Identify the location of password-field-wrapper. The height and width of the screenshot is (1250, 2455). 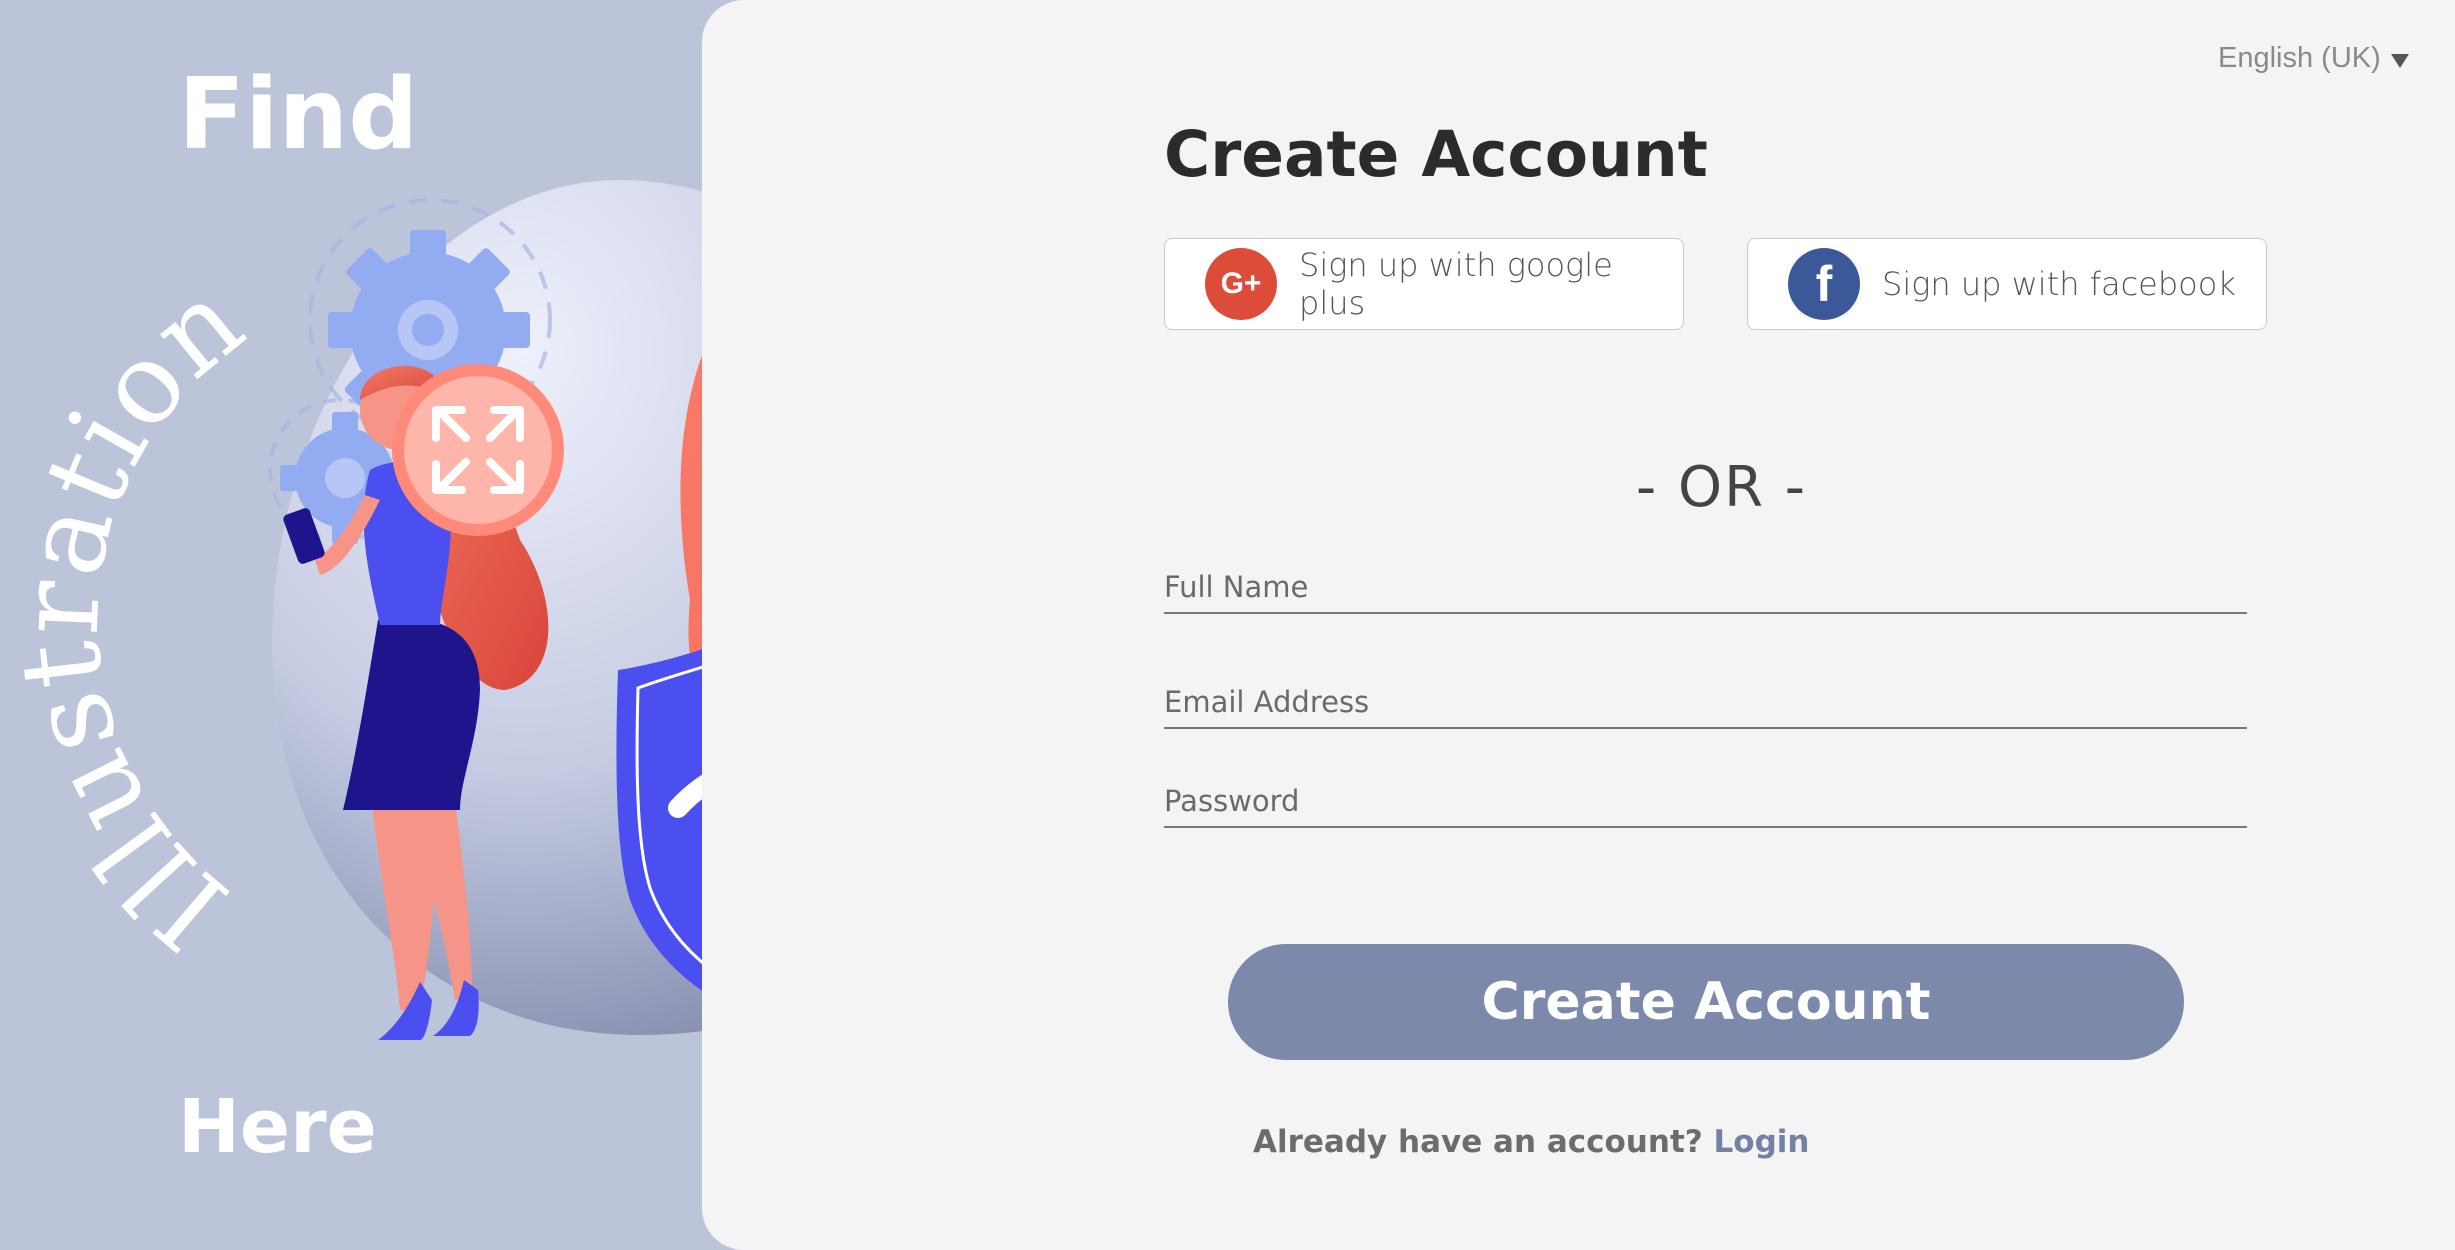
(1705, 806).